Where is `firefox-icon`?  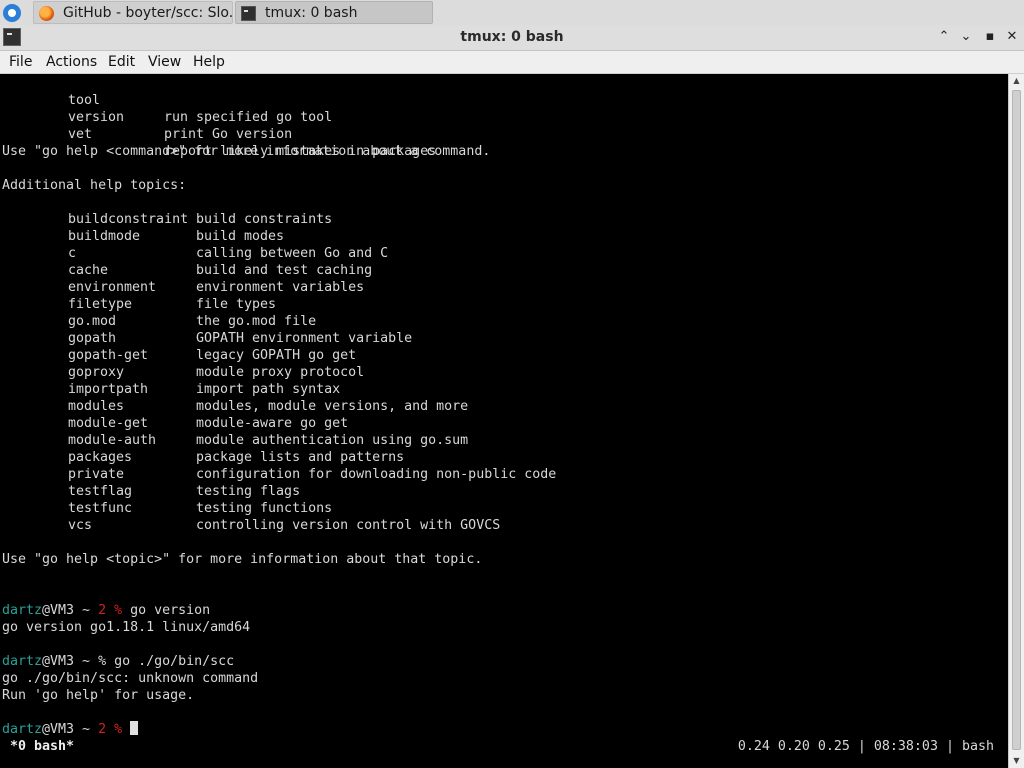 firefox-icon is located at coordinates (46, 13).